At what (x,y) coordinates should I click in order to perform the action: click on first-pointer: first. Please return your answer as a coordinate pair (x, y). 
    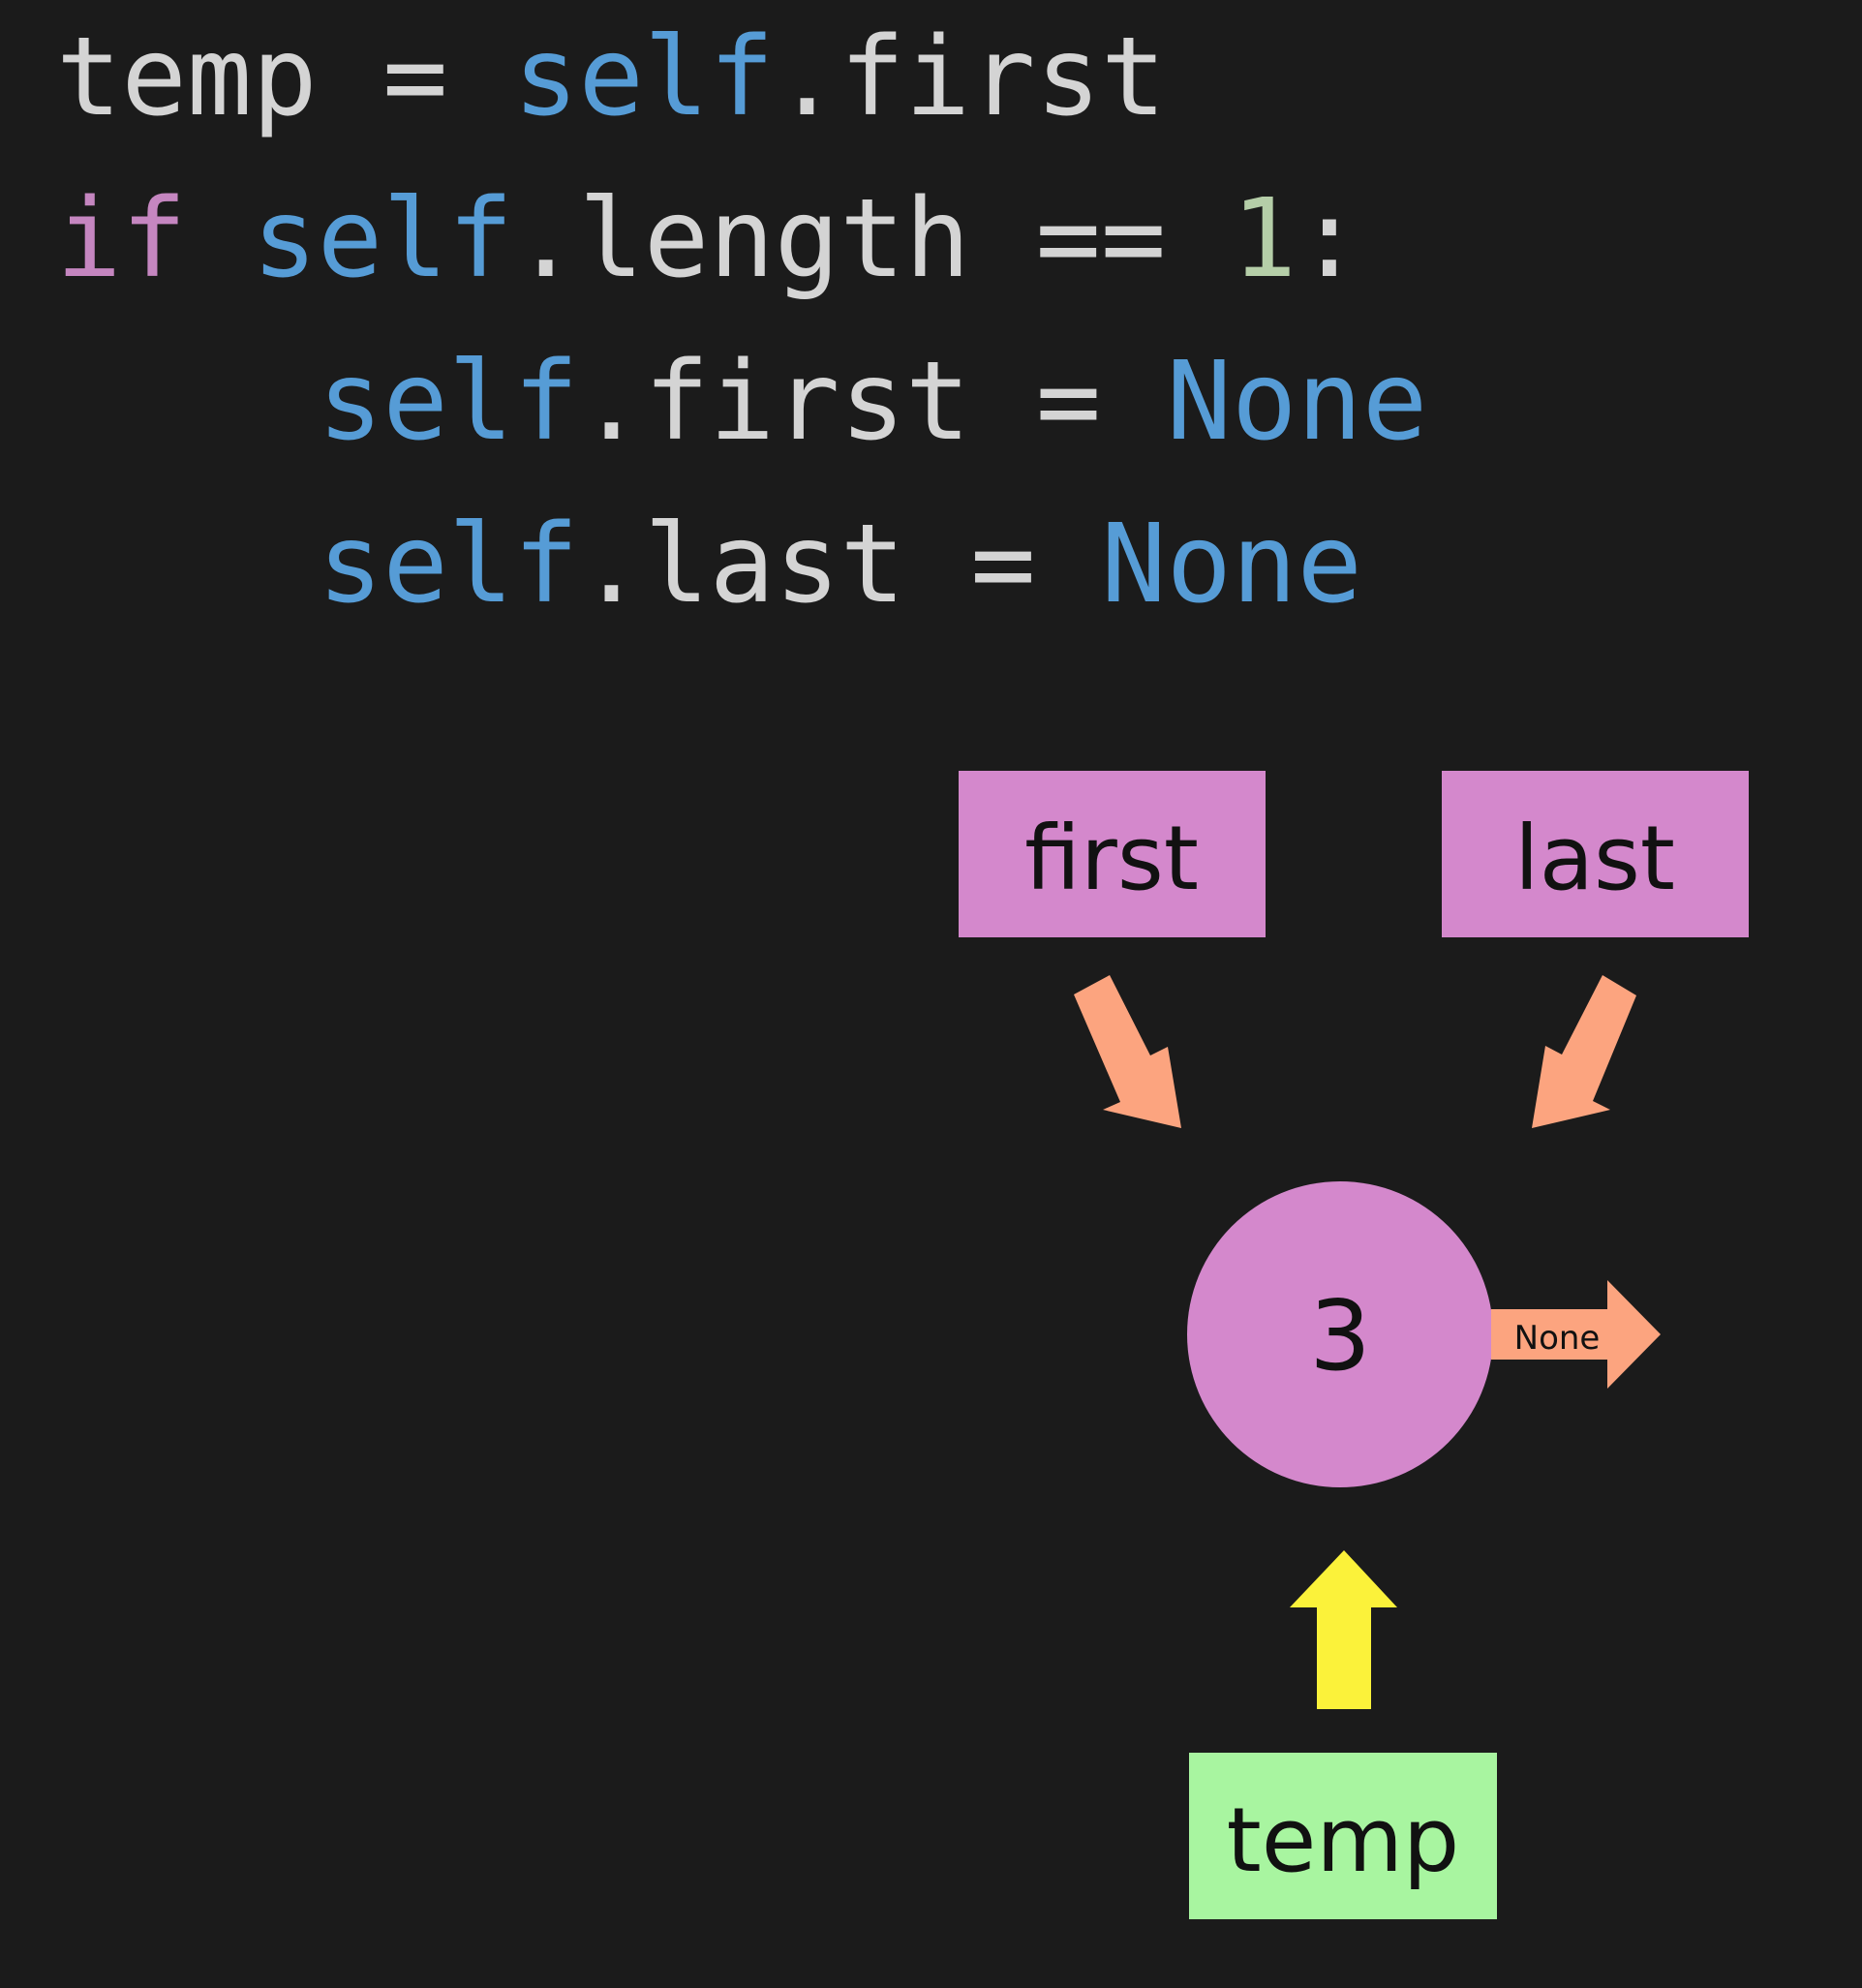
    Looking at the image, I should click on (1112, 854).